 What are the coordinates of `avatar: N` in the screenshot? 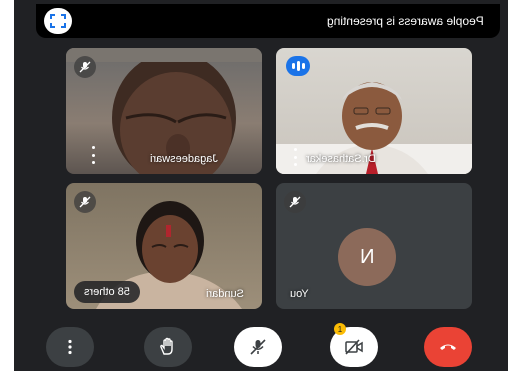 It's located at (367, 257).